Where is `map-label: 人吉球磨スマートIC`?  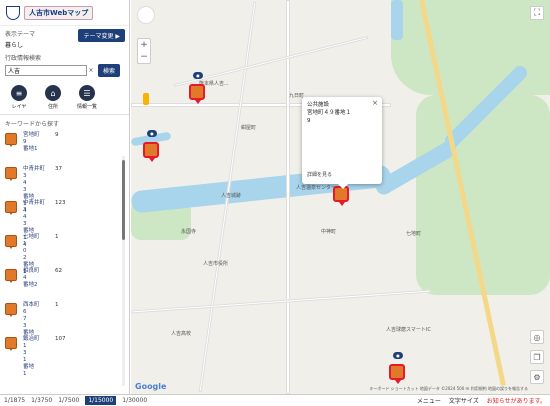 map-label: 人吉球磨スマートIC is located at coordinates (408, 330).